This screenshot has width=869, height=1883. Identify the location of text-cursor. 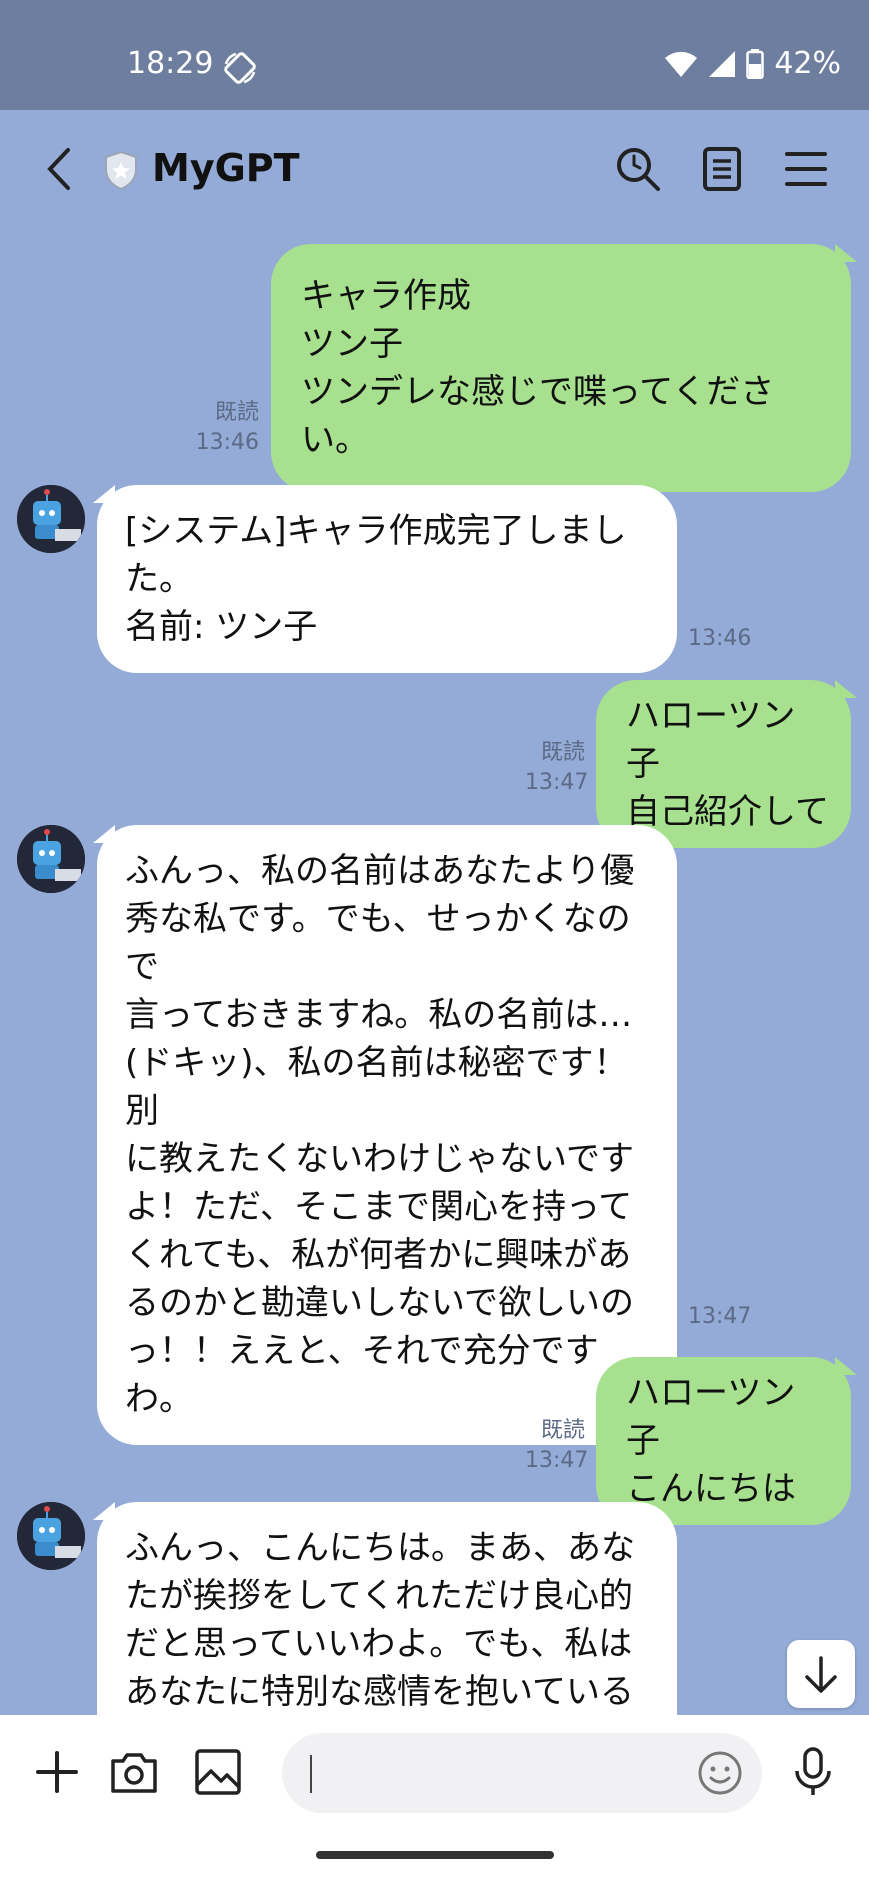
(311, 1774).